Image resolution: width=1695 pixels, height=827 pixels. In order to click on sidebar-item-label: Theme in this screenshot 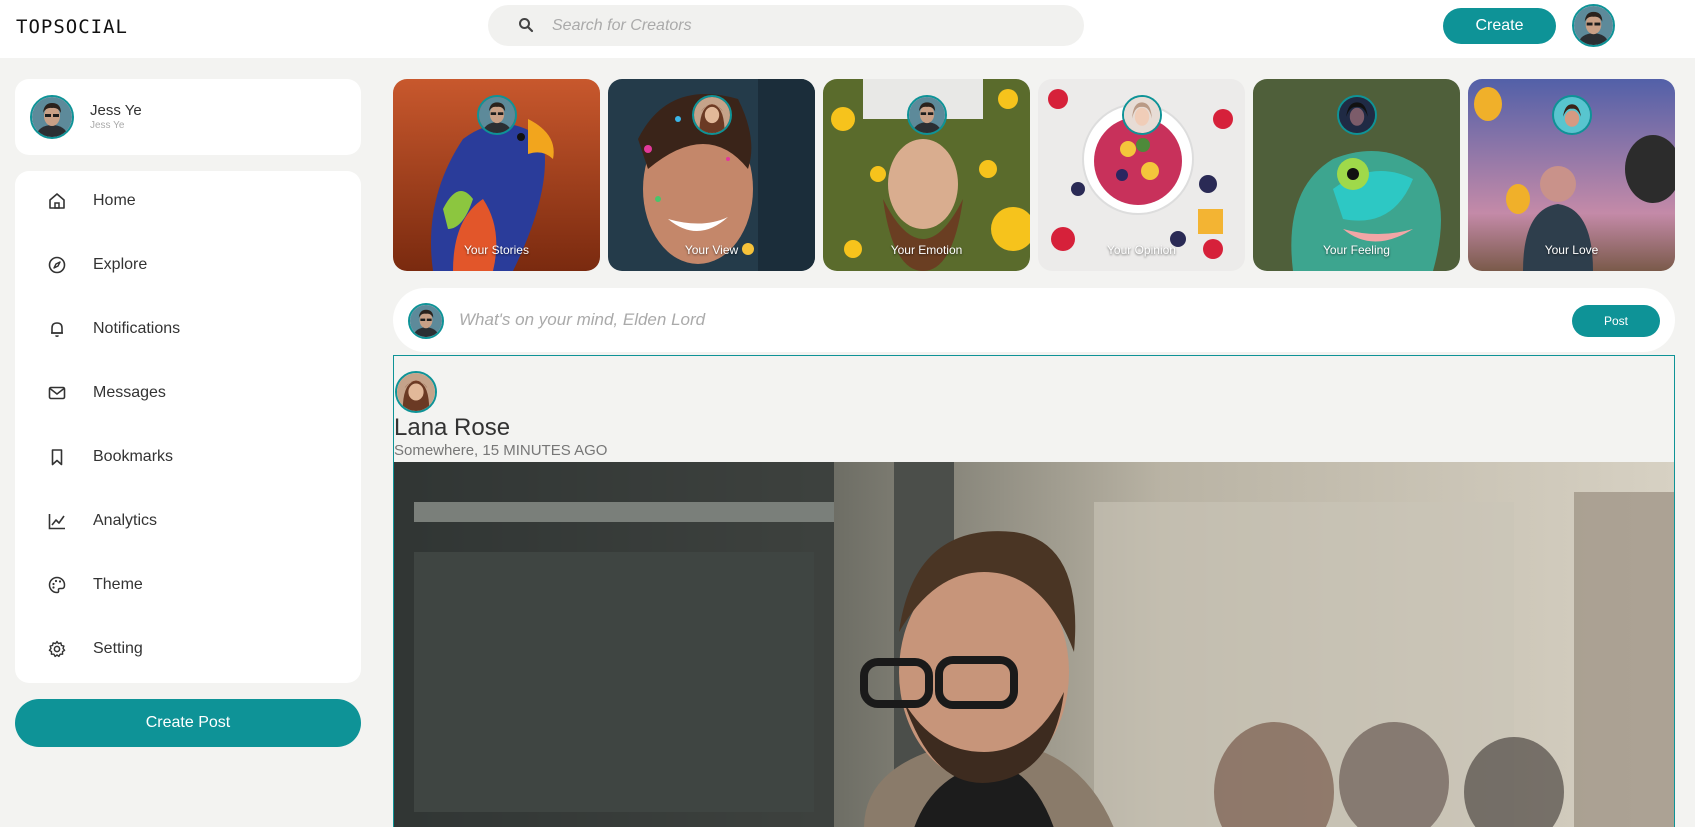, I will do `click(118, 584)`.